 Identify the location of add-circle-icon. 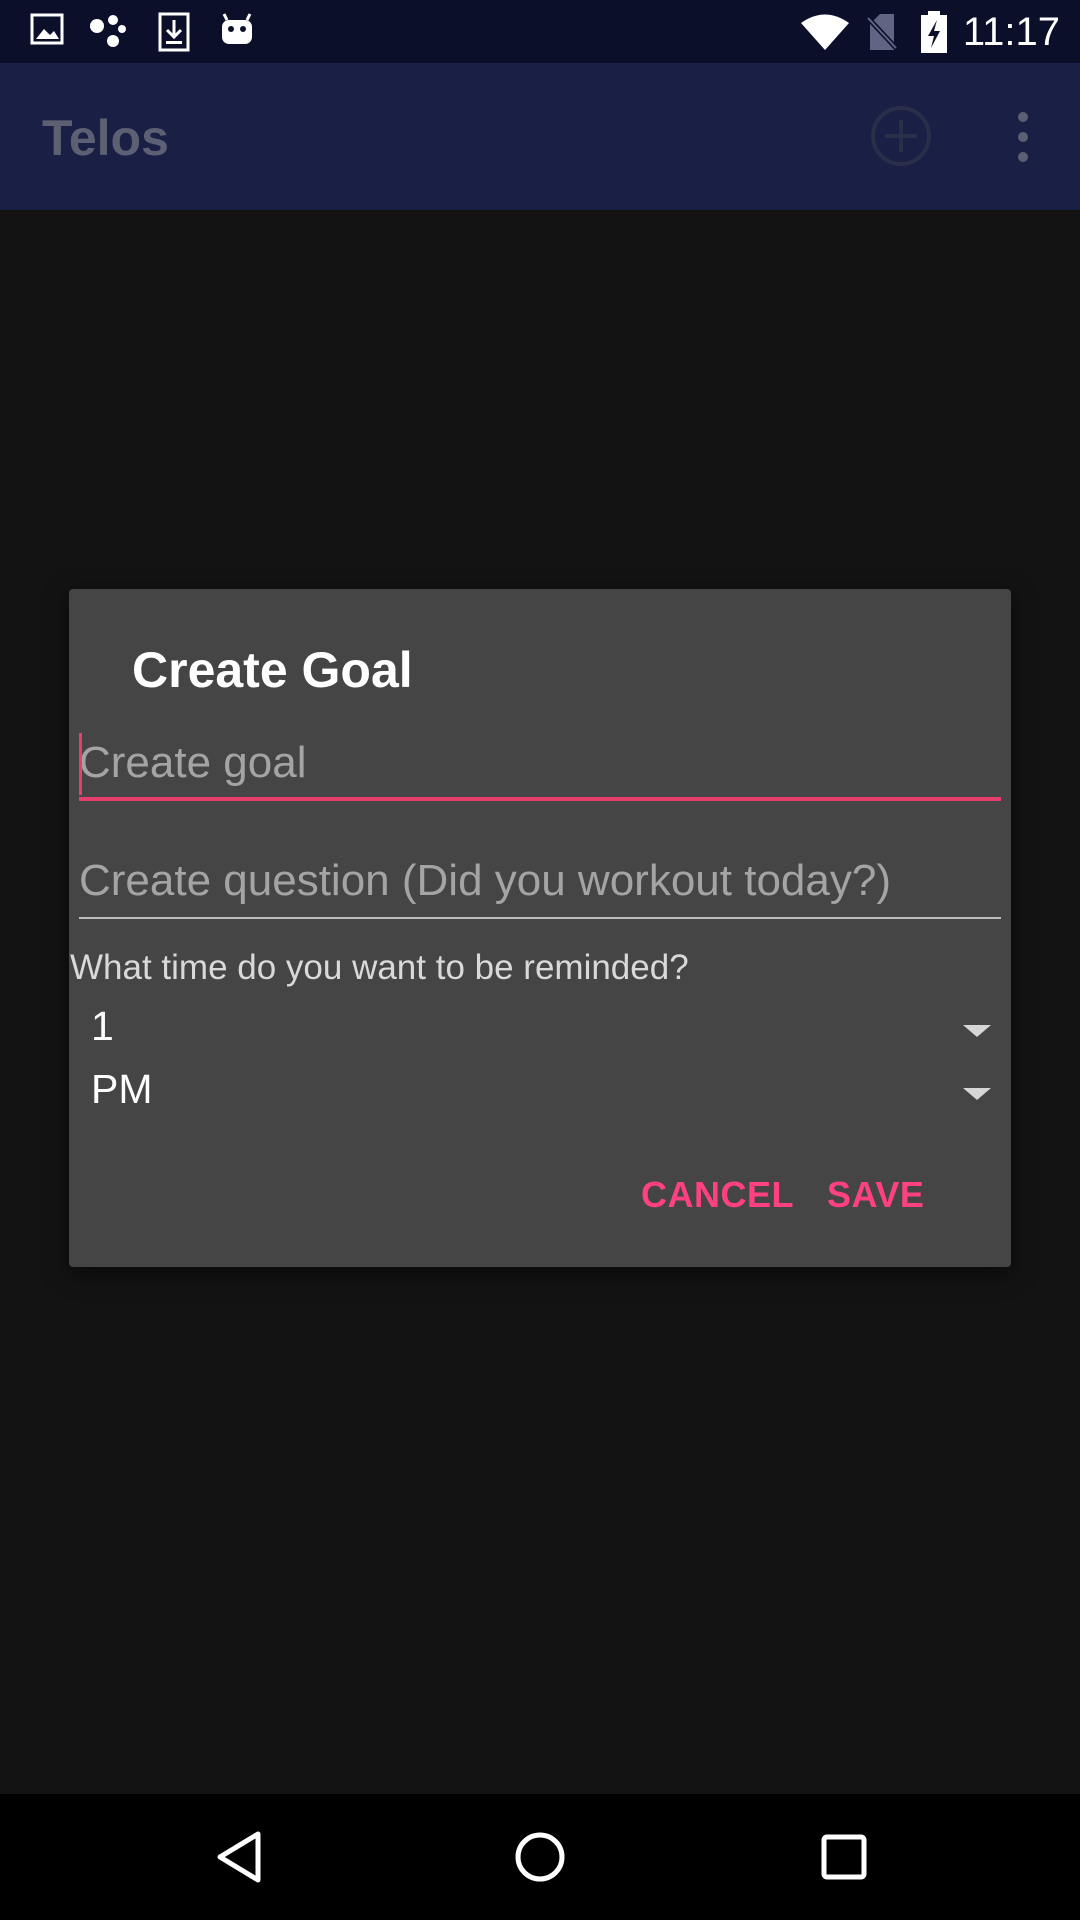
(901, 136).